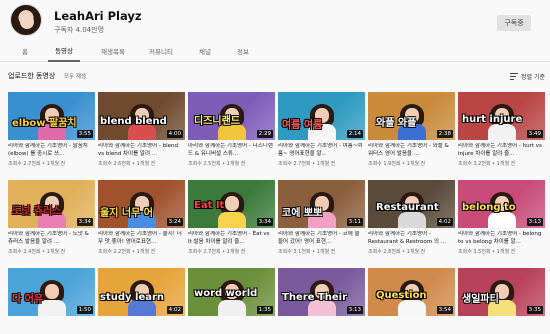  Describe the element at coordinates (275, 51) in the screenshot. I see `channel-tabs: 홈 동영상 재생목록 커뮤니티 채널 정보` at that location.